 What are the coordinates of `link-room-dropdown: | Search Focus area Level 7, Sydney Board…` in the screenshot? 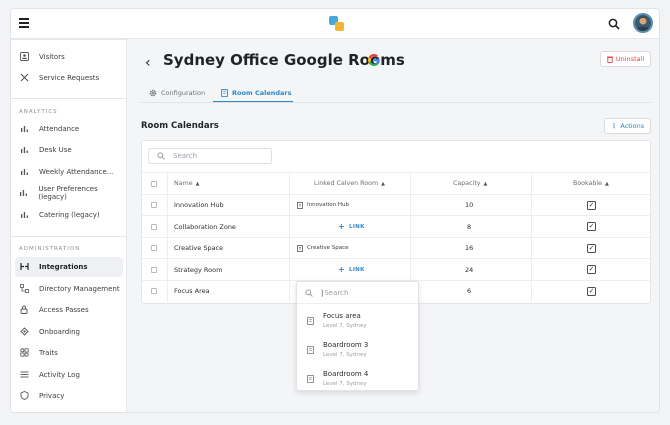 It's located at (357, 336).